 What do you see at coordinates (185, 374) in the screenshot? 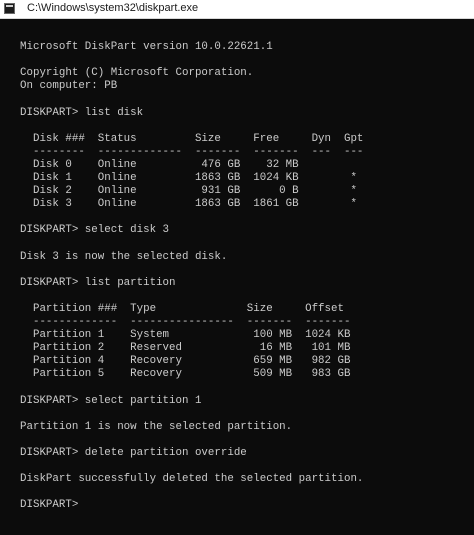
I see `console-line: Partition 5 Recovery 509 MB 983 GB` at bounding box center [185, 374].